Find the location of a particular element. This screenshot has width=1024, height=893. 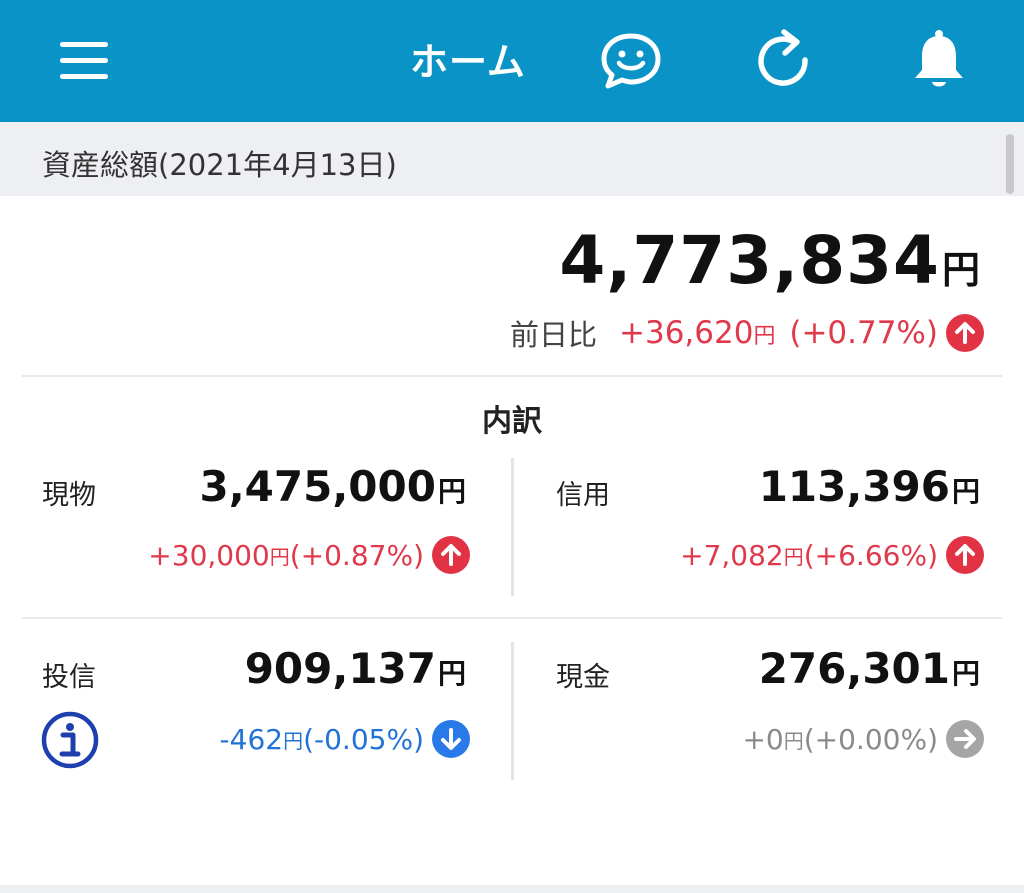

total-unit: 円 is located at coordinates (960, 270).